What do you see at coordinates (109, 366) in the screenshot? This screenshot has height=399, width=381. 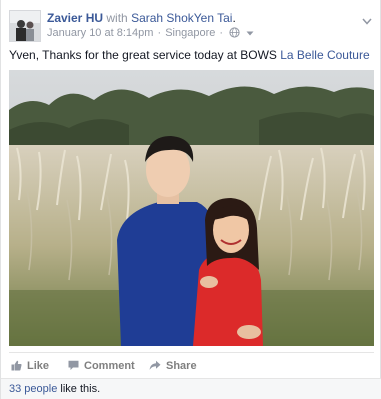 I see `comment-label: Comment` at bounding box center [109, 366].